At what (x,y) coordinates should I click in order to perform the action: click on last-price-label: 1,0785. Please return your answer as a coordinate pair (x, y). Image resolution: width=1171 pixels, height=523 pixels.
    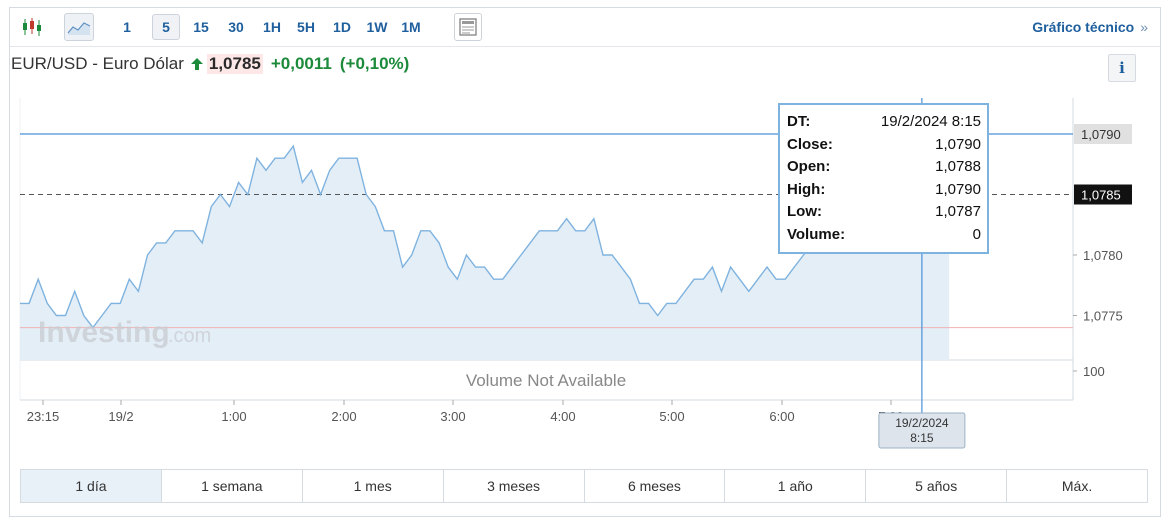
    Looking at the image, I should click on (1101, 195).